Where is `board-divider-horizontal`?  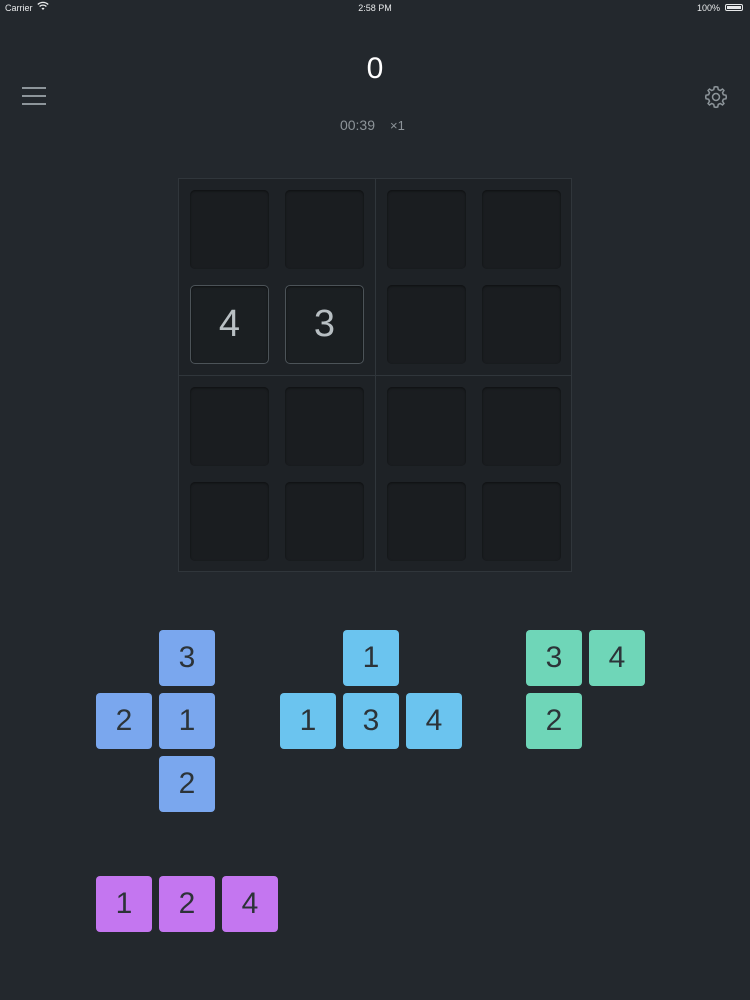 board-divider-horizontal is located at coordinates (375, 375).